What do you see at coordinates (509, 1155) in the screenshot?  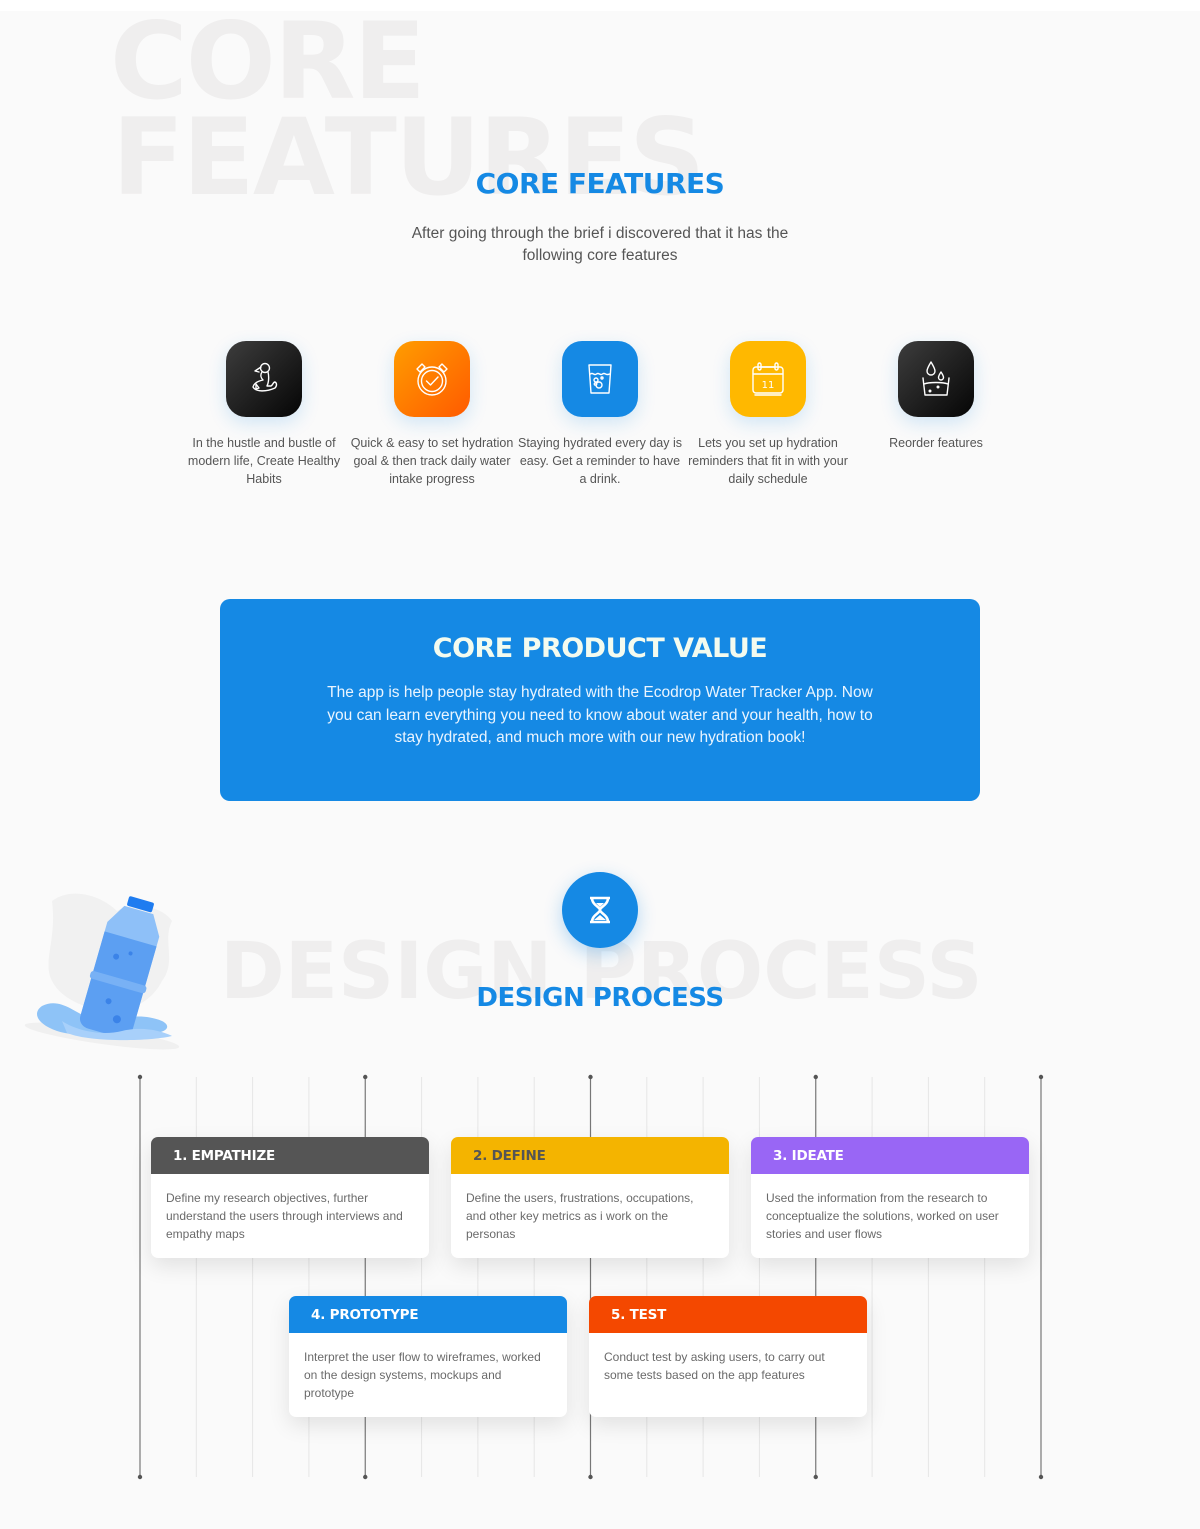 I see `step-title: 2. DEFINE` at bounding box center [509, 1155].